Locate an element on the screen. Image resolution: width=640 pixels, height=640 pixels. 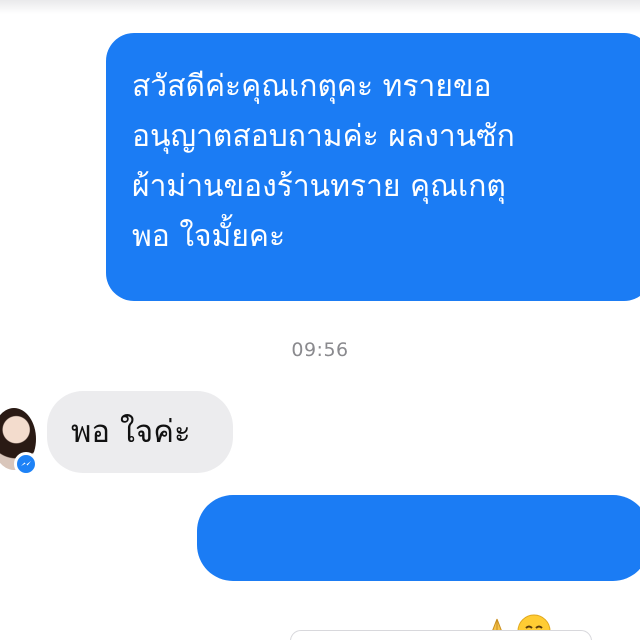
top-edge is located at coordinates (320, 7).